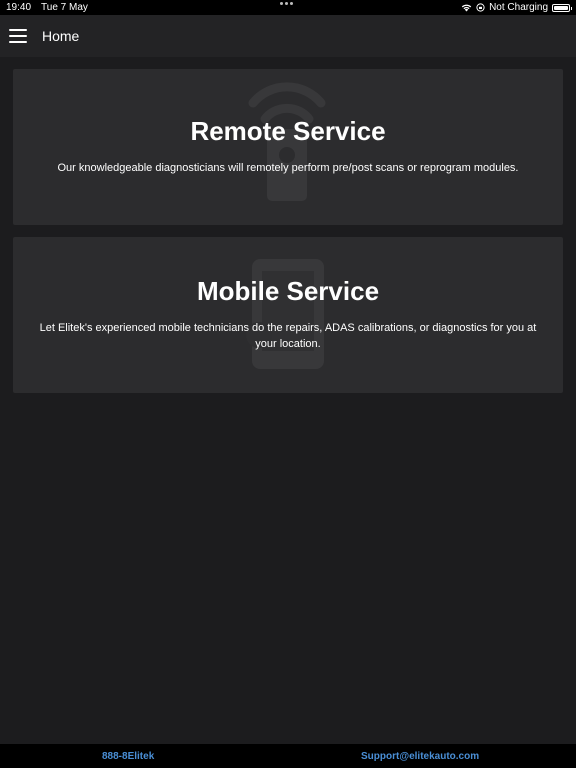  I want to click on status-left: 19:40 Tue 7 May, so click(47, 7).